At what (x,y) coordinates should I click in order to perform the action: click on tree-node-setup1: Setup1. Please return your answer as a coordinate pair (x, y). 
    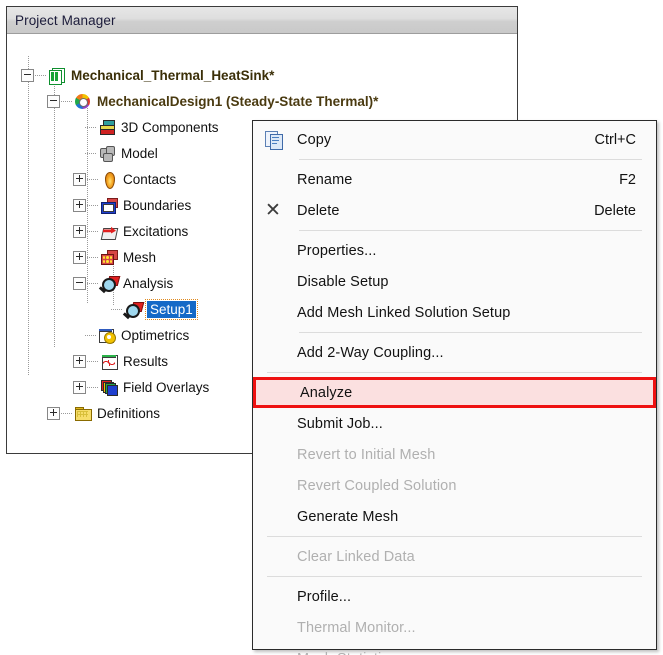
    Looking at the image, I should click on (148, 309).